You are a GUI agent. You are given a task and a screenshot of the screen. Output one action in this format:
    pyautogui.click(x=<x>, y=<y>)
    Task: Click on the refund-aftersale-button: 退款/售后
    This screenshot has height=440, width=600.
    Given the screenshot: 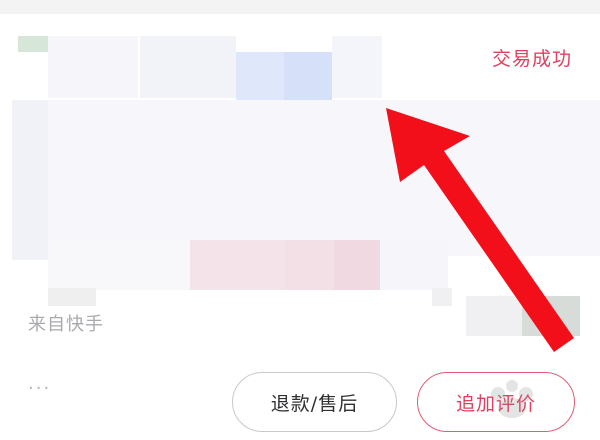 What is the action you would take?
    pyautogui.click(x=314, y=402)
    